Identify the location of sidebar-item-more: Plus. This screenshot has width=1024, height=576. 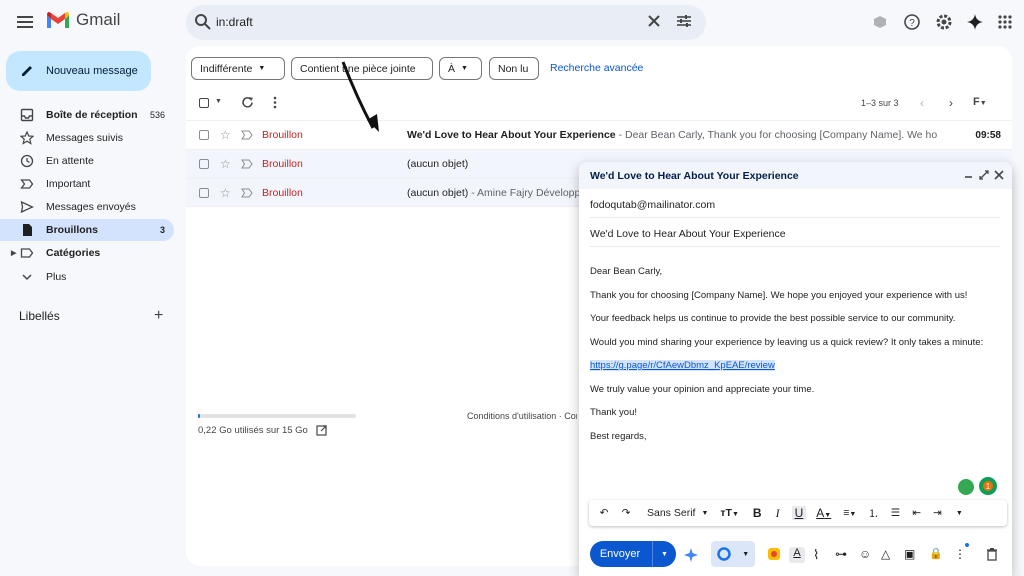
(87, 277).